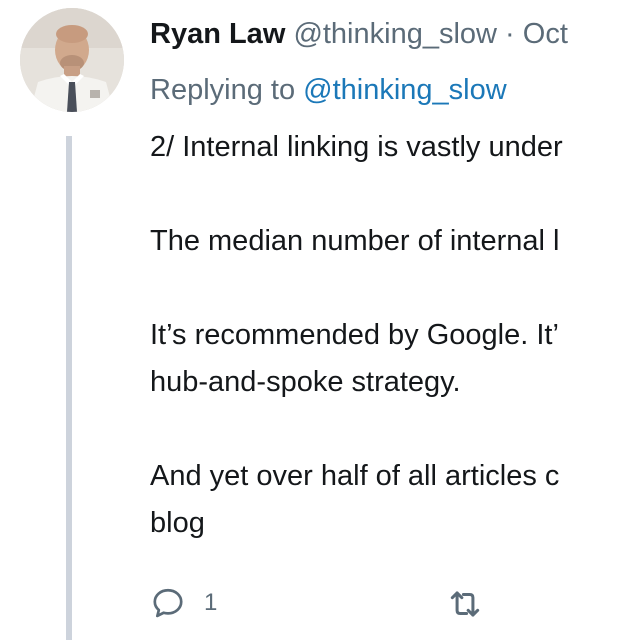 The image size is (640, 640). What do you see at coordinates (168, 603) in the screenshot?
I see `reply-bubble-icon` at bounding box center [168, 603].